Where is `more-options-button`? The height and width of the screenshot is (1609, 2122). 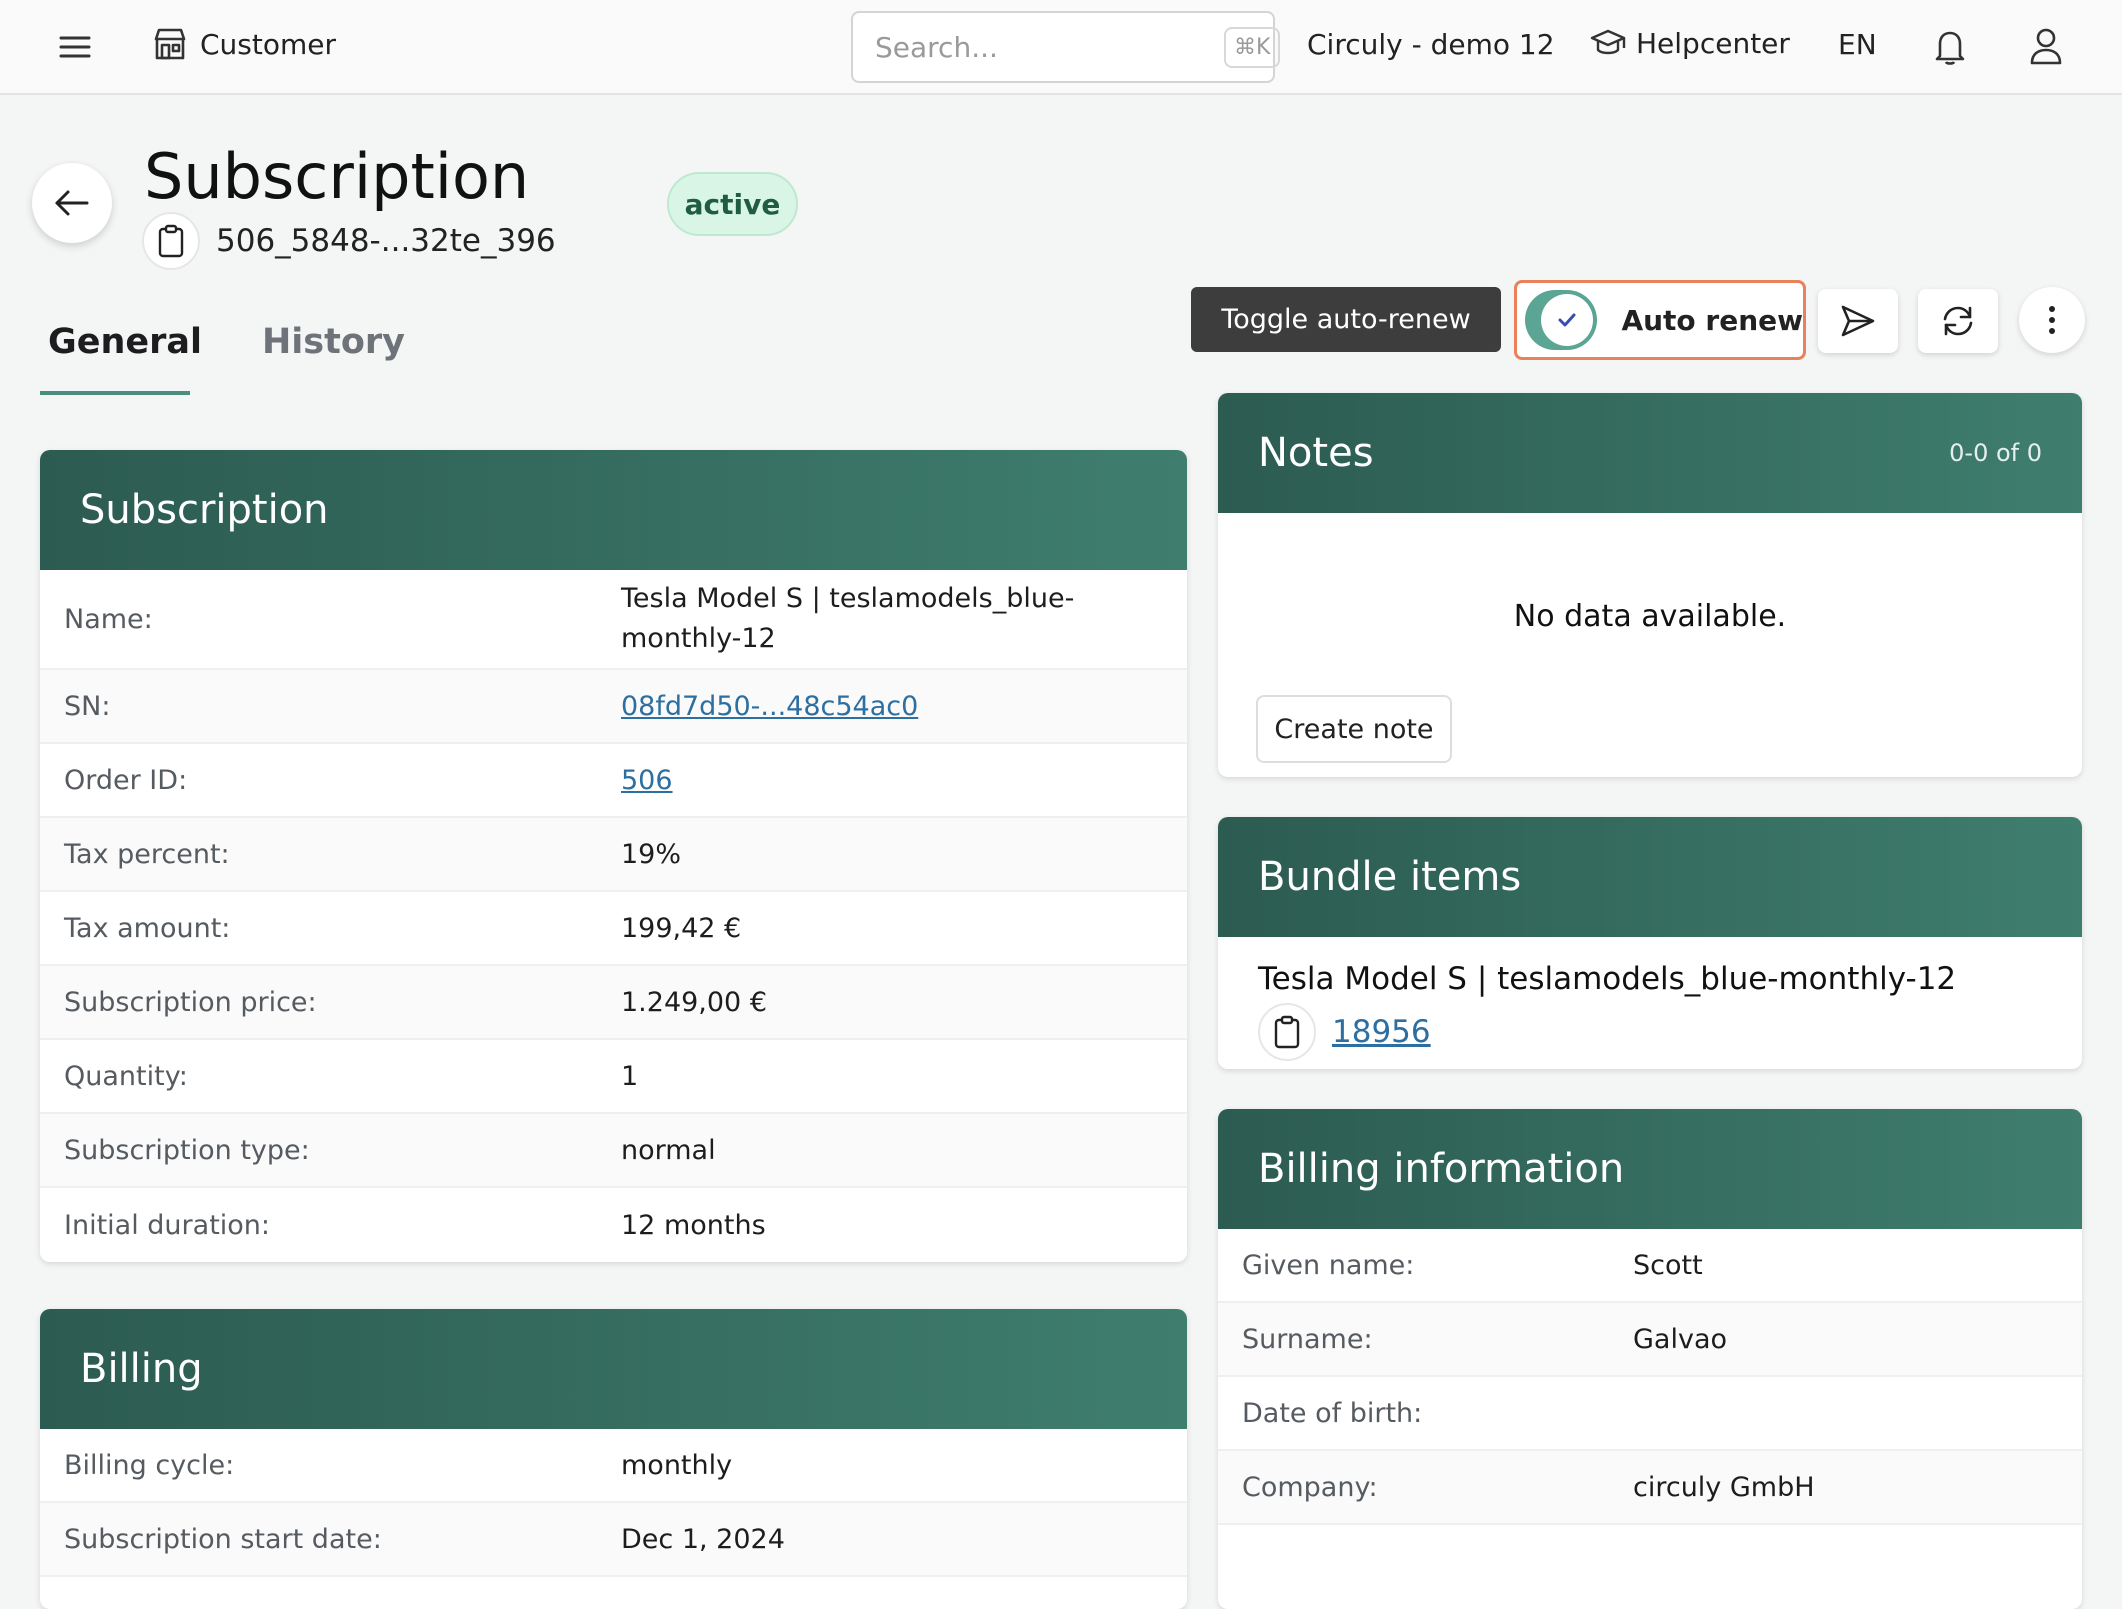 more-options-button is located at coordinates (2052, 320).